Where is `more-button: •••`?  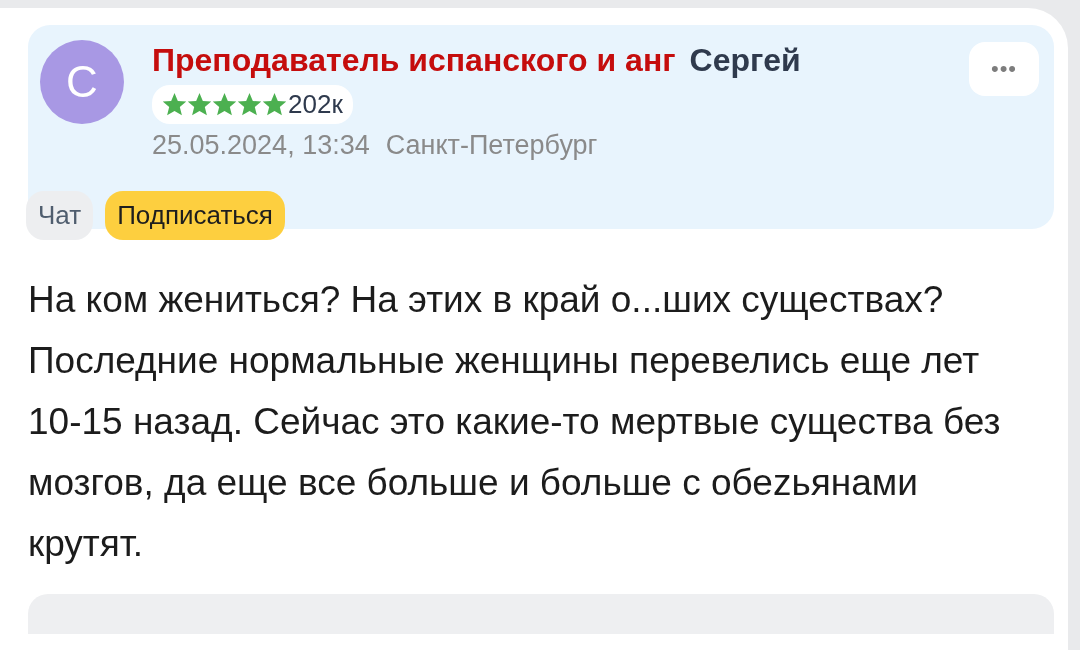
more-button: ••• is located at coordinates (1004, 69).